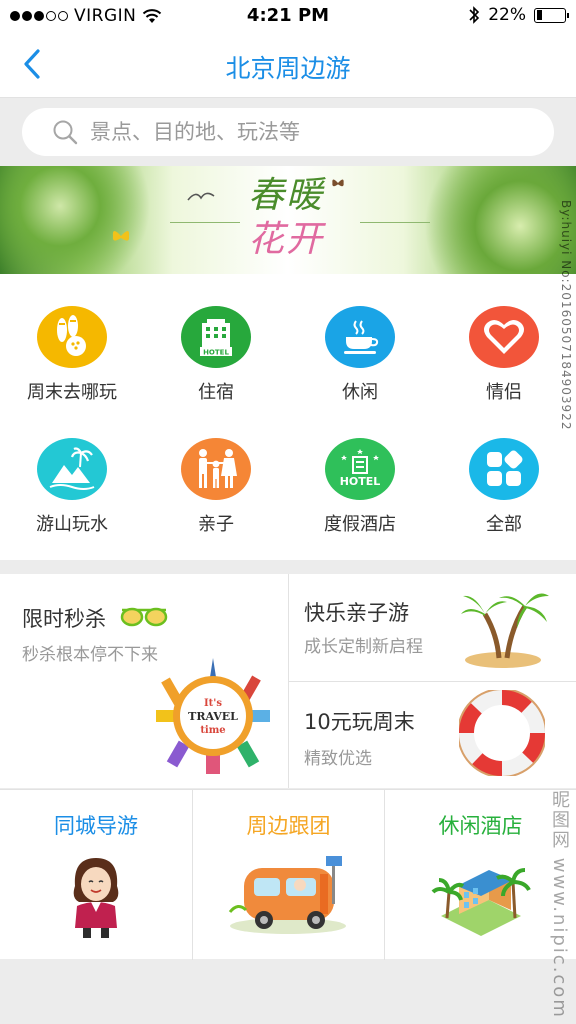  Describe the element at coordinates (216, 524) in the screenshot. I see `category-label: 亲子` at that location.